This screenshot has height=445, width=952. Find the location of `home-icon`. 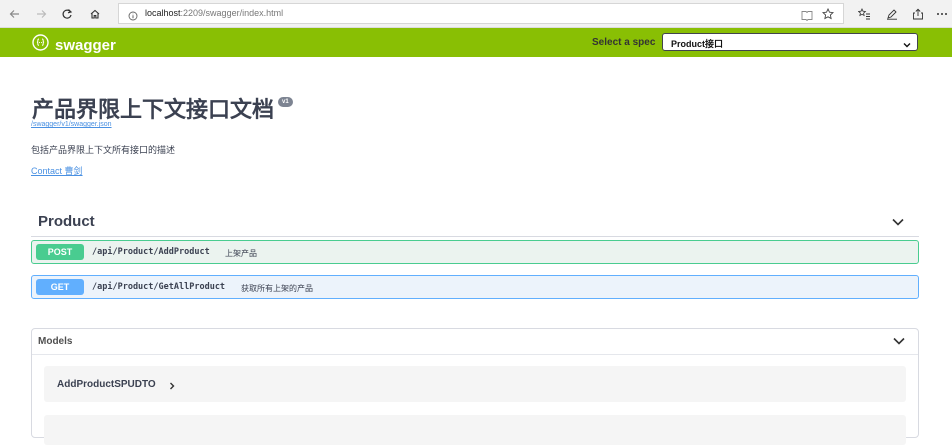

home-icon is located at coordinates (95, 14).